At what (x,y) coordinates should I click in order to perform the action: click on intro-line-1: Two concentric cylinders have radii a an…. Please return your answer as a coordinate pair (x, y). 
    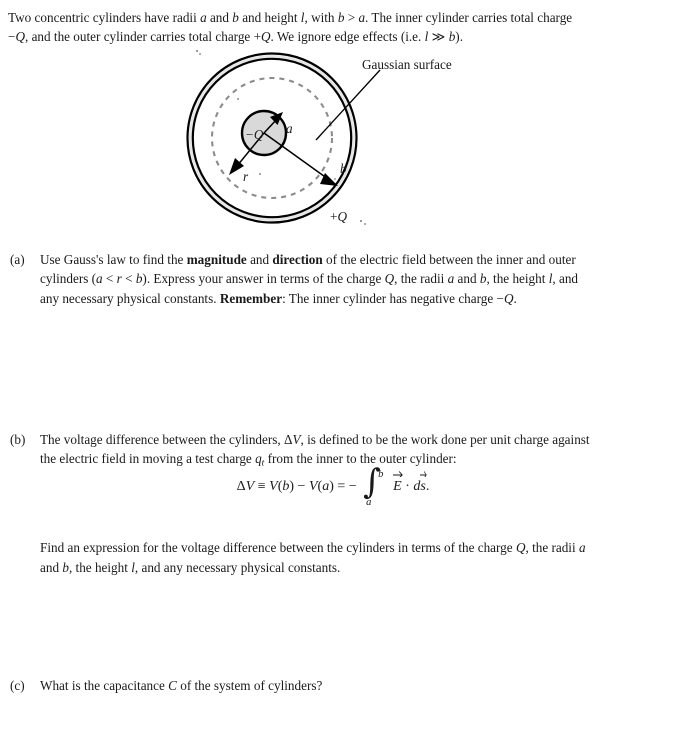
    Looking at the image, I should click on (290, 17).